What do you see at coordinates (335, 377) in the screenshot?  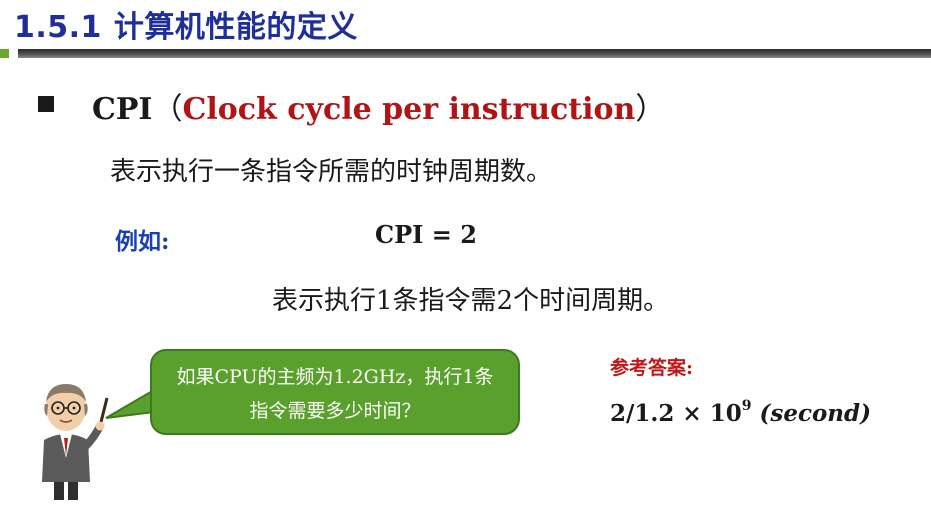 I see `bubble-line-1: 如果CPU的主频为1.2GHz，执行1条` at bounding box center [335, 377].